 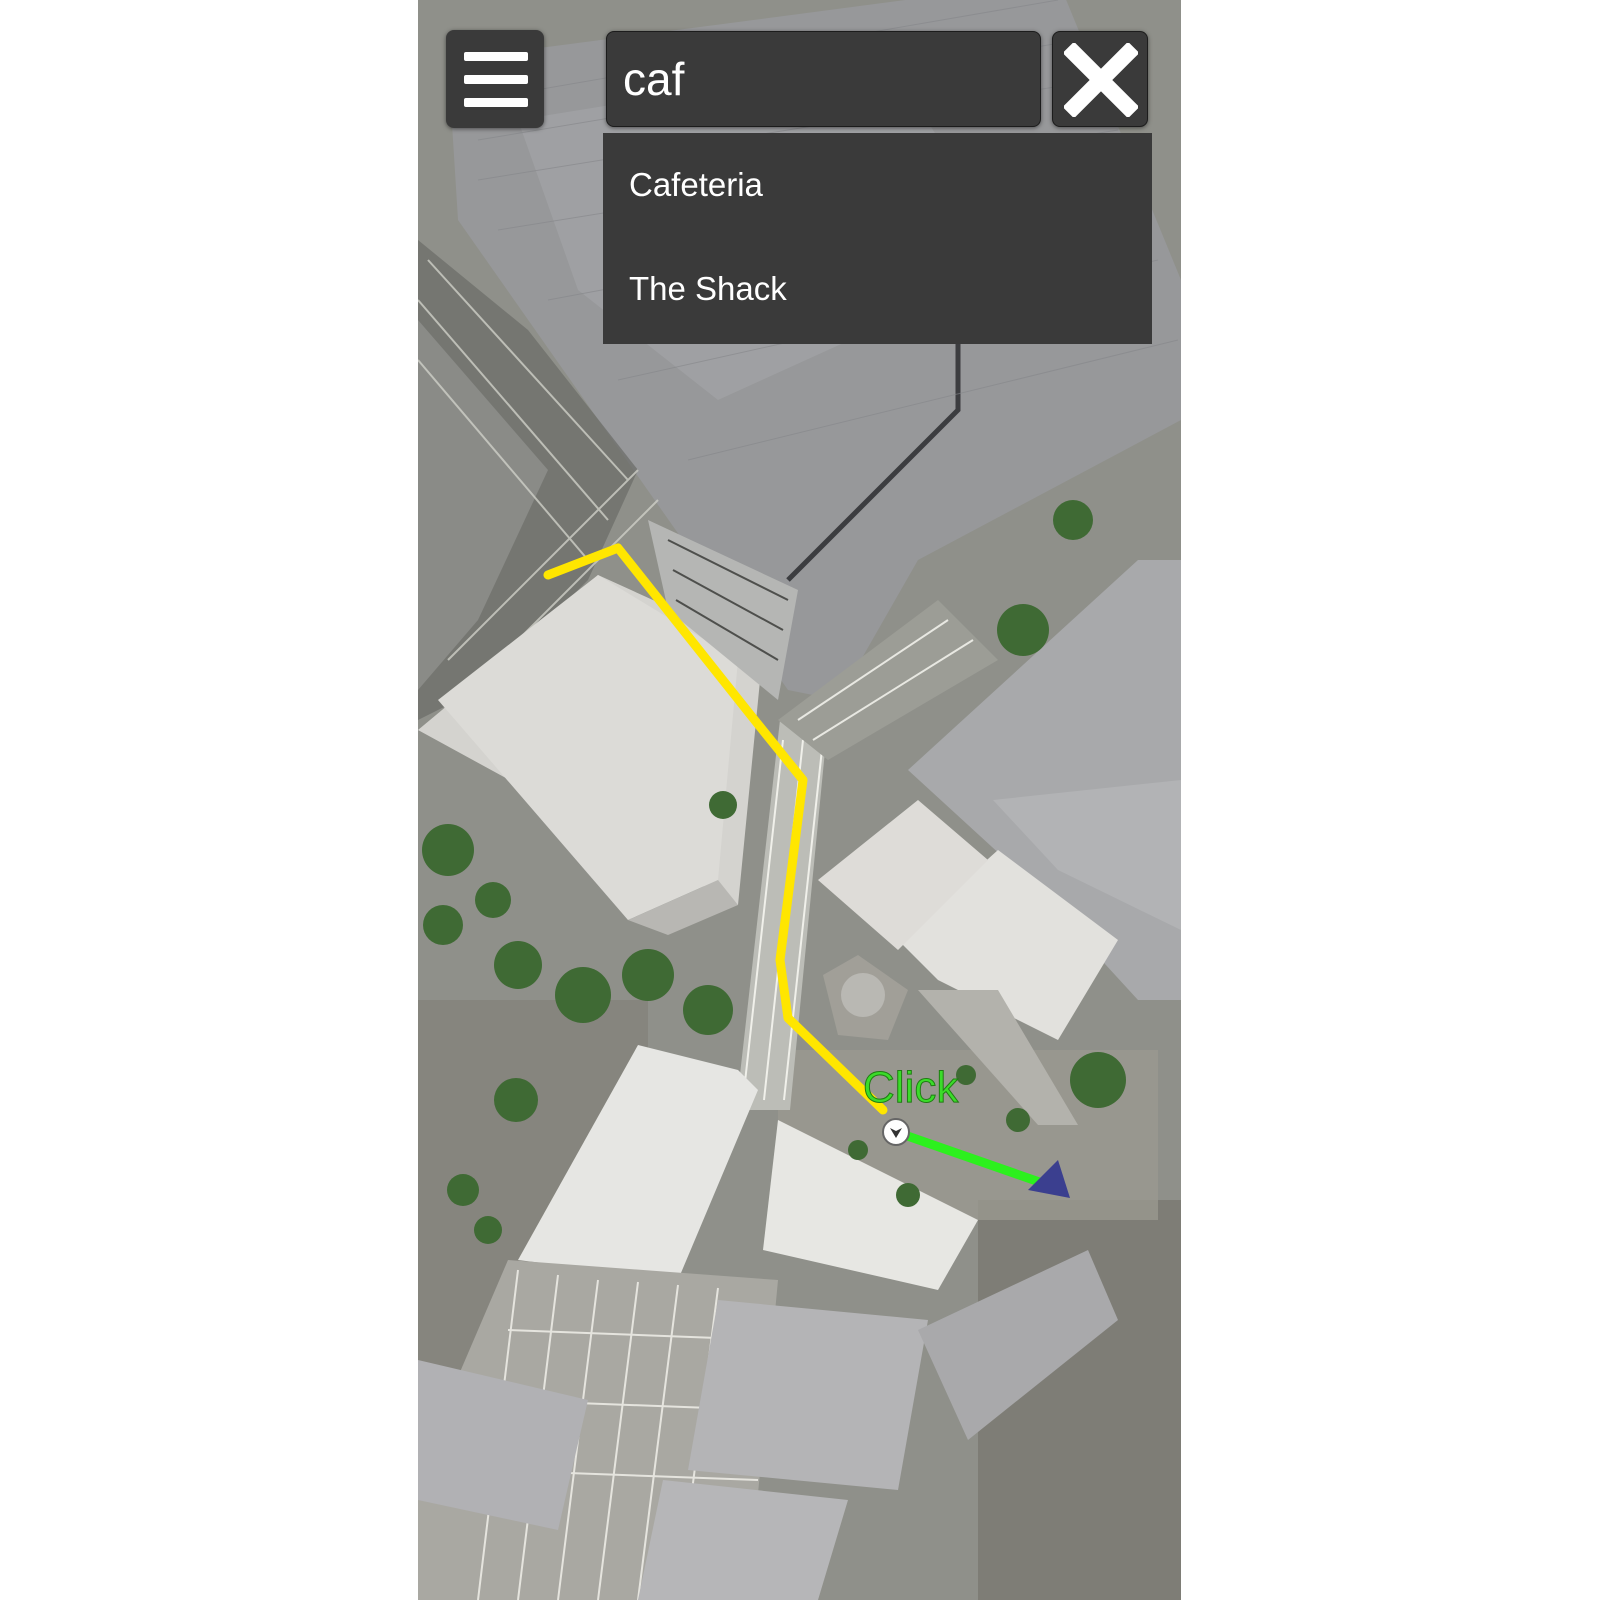 I want to click on suggestion-item-the-shack: The Shack, so click(x=877, y=289).